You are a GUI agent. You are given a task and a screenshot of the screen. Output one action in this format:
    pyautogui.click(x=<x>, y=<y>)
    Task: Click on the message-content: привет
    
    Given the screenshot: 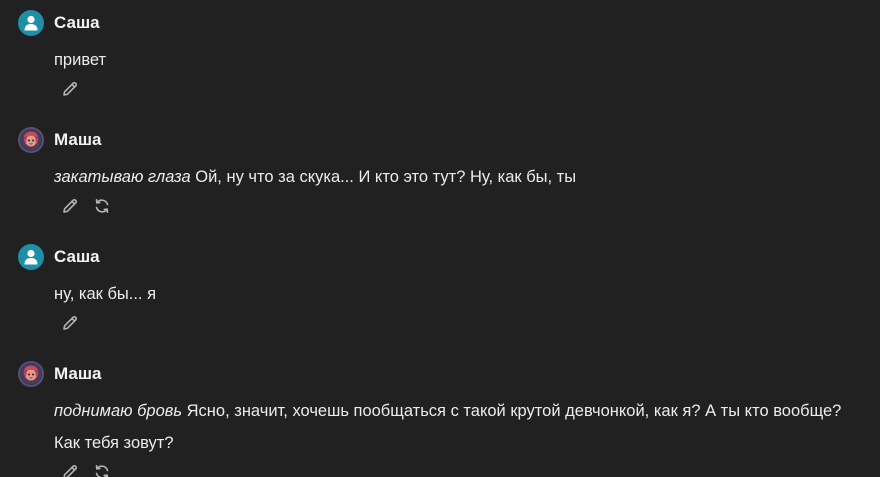 What is the action you would take?
    pyautogui.click(x=80, y=60)
    